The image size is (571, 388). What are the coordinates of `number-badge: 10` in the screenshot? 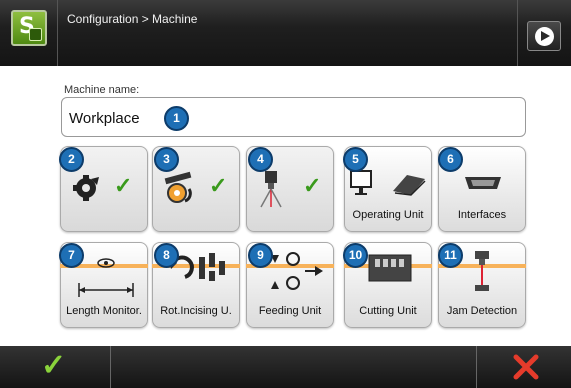 It's located at (355, 255).